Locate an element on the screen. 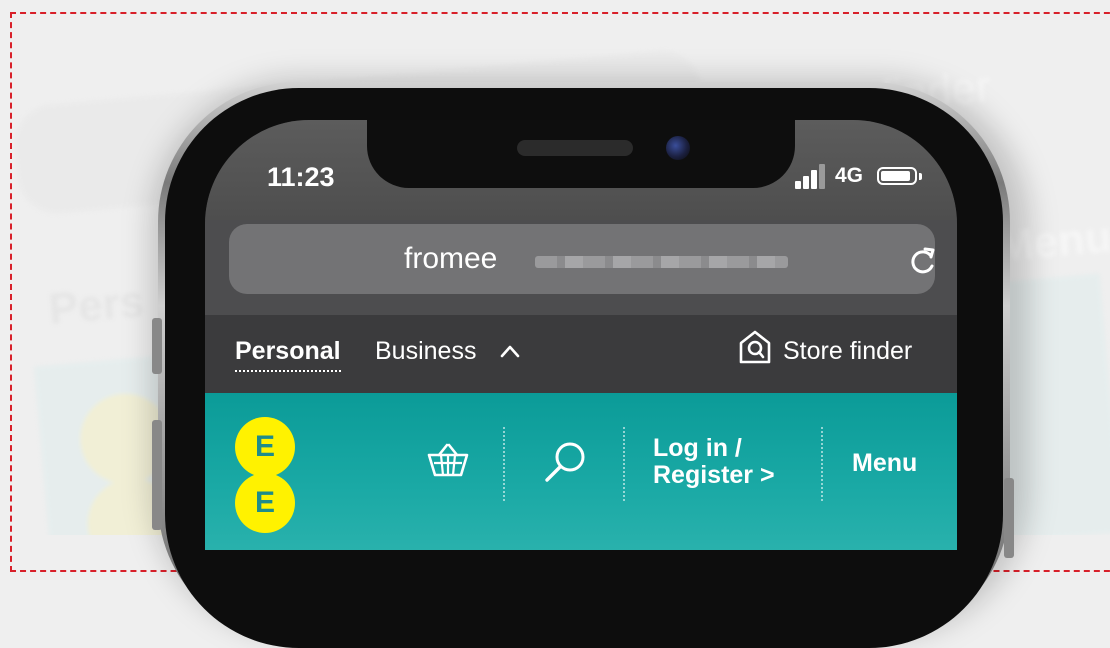 This screenshot has height=648, width=1110. address-bar: fromee is located at coordinates (582, 259).